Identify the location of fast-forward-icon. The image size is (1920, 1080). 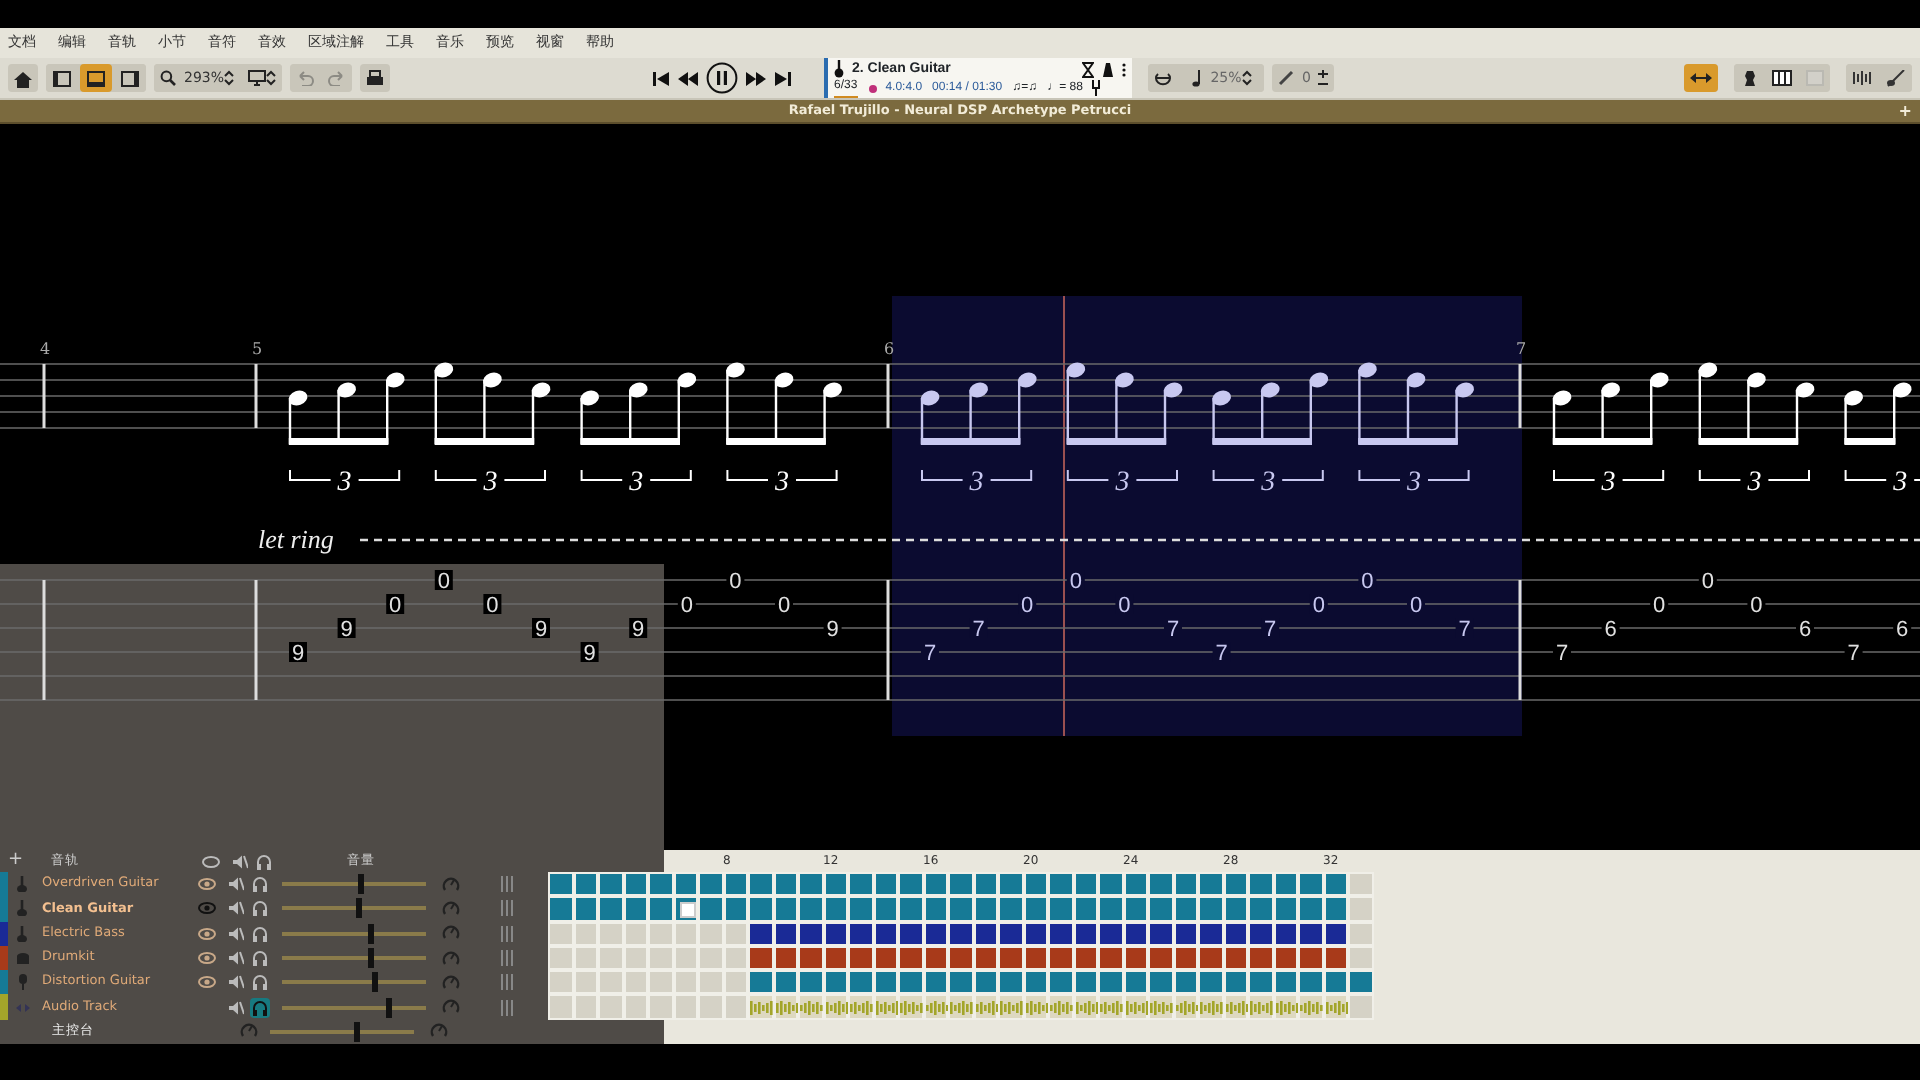
(756, 78).